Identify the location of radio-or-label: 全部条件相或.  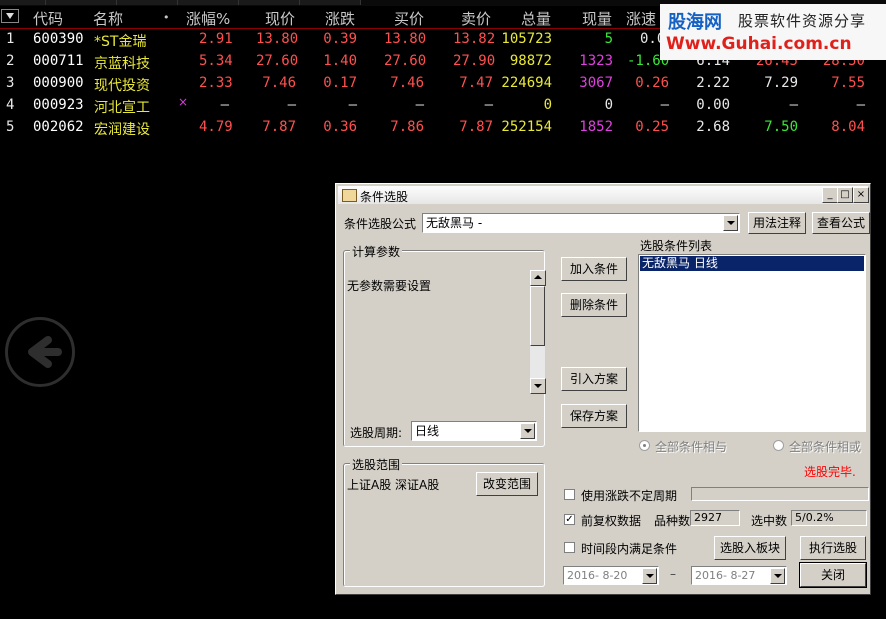
(825, 447).